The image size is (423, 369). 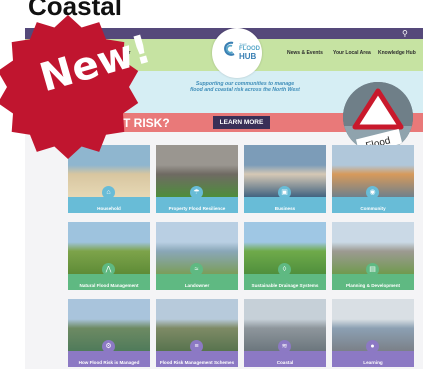 What do you see at coordinates (372, 269) in the screenshot?
I see `plan-icon: ▤` at bounding box center [372, 269].